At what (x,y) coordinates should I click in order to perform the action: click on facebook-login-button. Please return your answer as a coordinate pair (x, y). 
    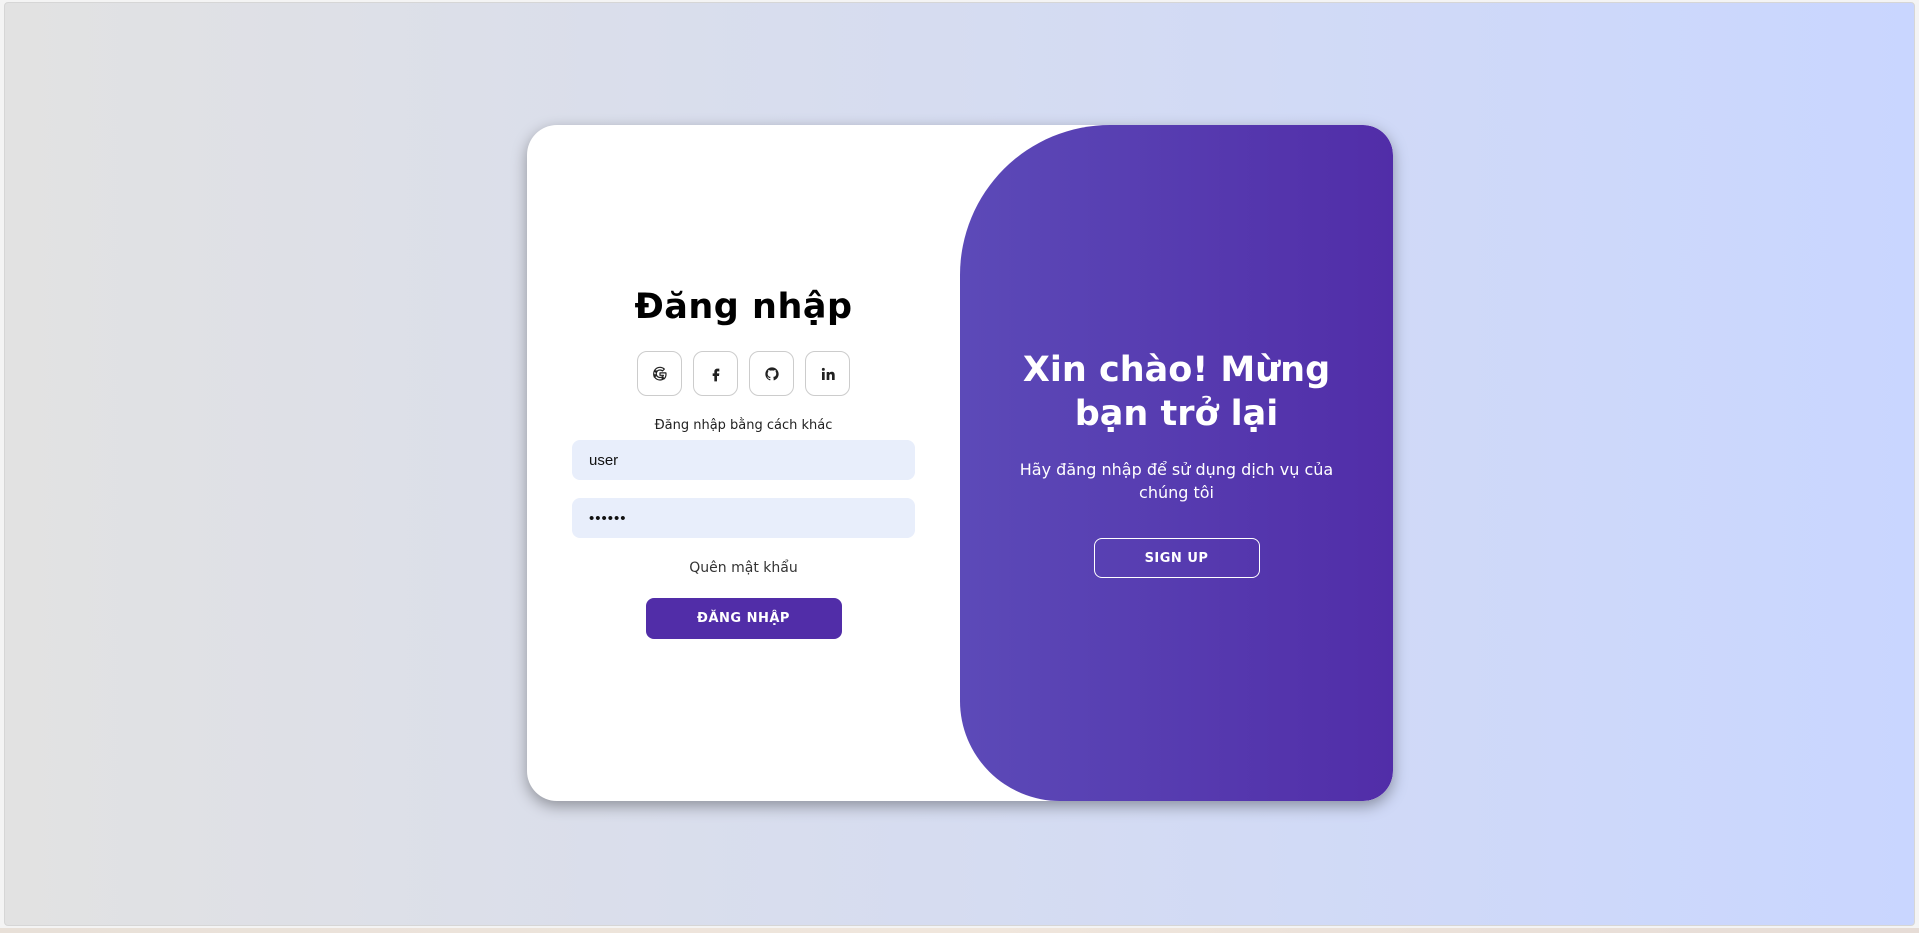
    Looking at the image, I should click on (715, 373).